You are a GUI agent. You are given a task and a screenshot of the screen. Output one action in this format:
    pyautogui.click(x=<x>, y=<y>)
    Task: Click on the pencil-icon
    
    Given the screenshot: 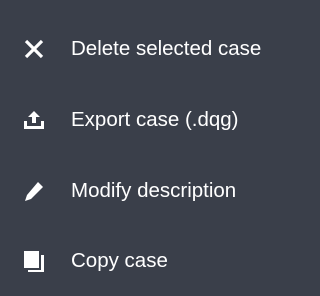 What is the action you would take?
    pyautogui.click(x=34, y=191)
    